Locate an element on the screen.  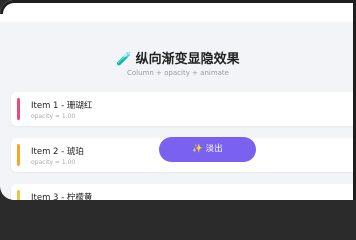
list-item: Item 1 - 珊瑚红 opacity = 1.00 is located at coordinates (183, 109).